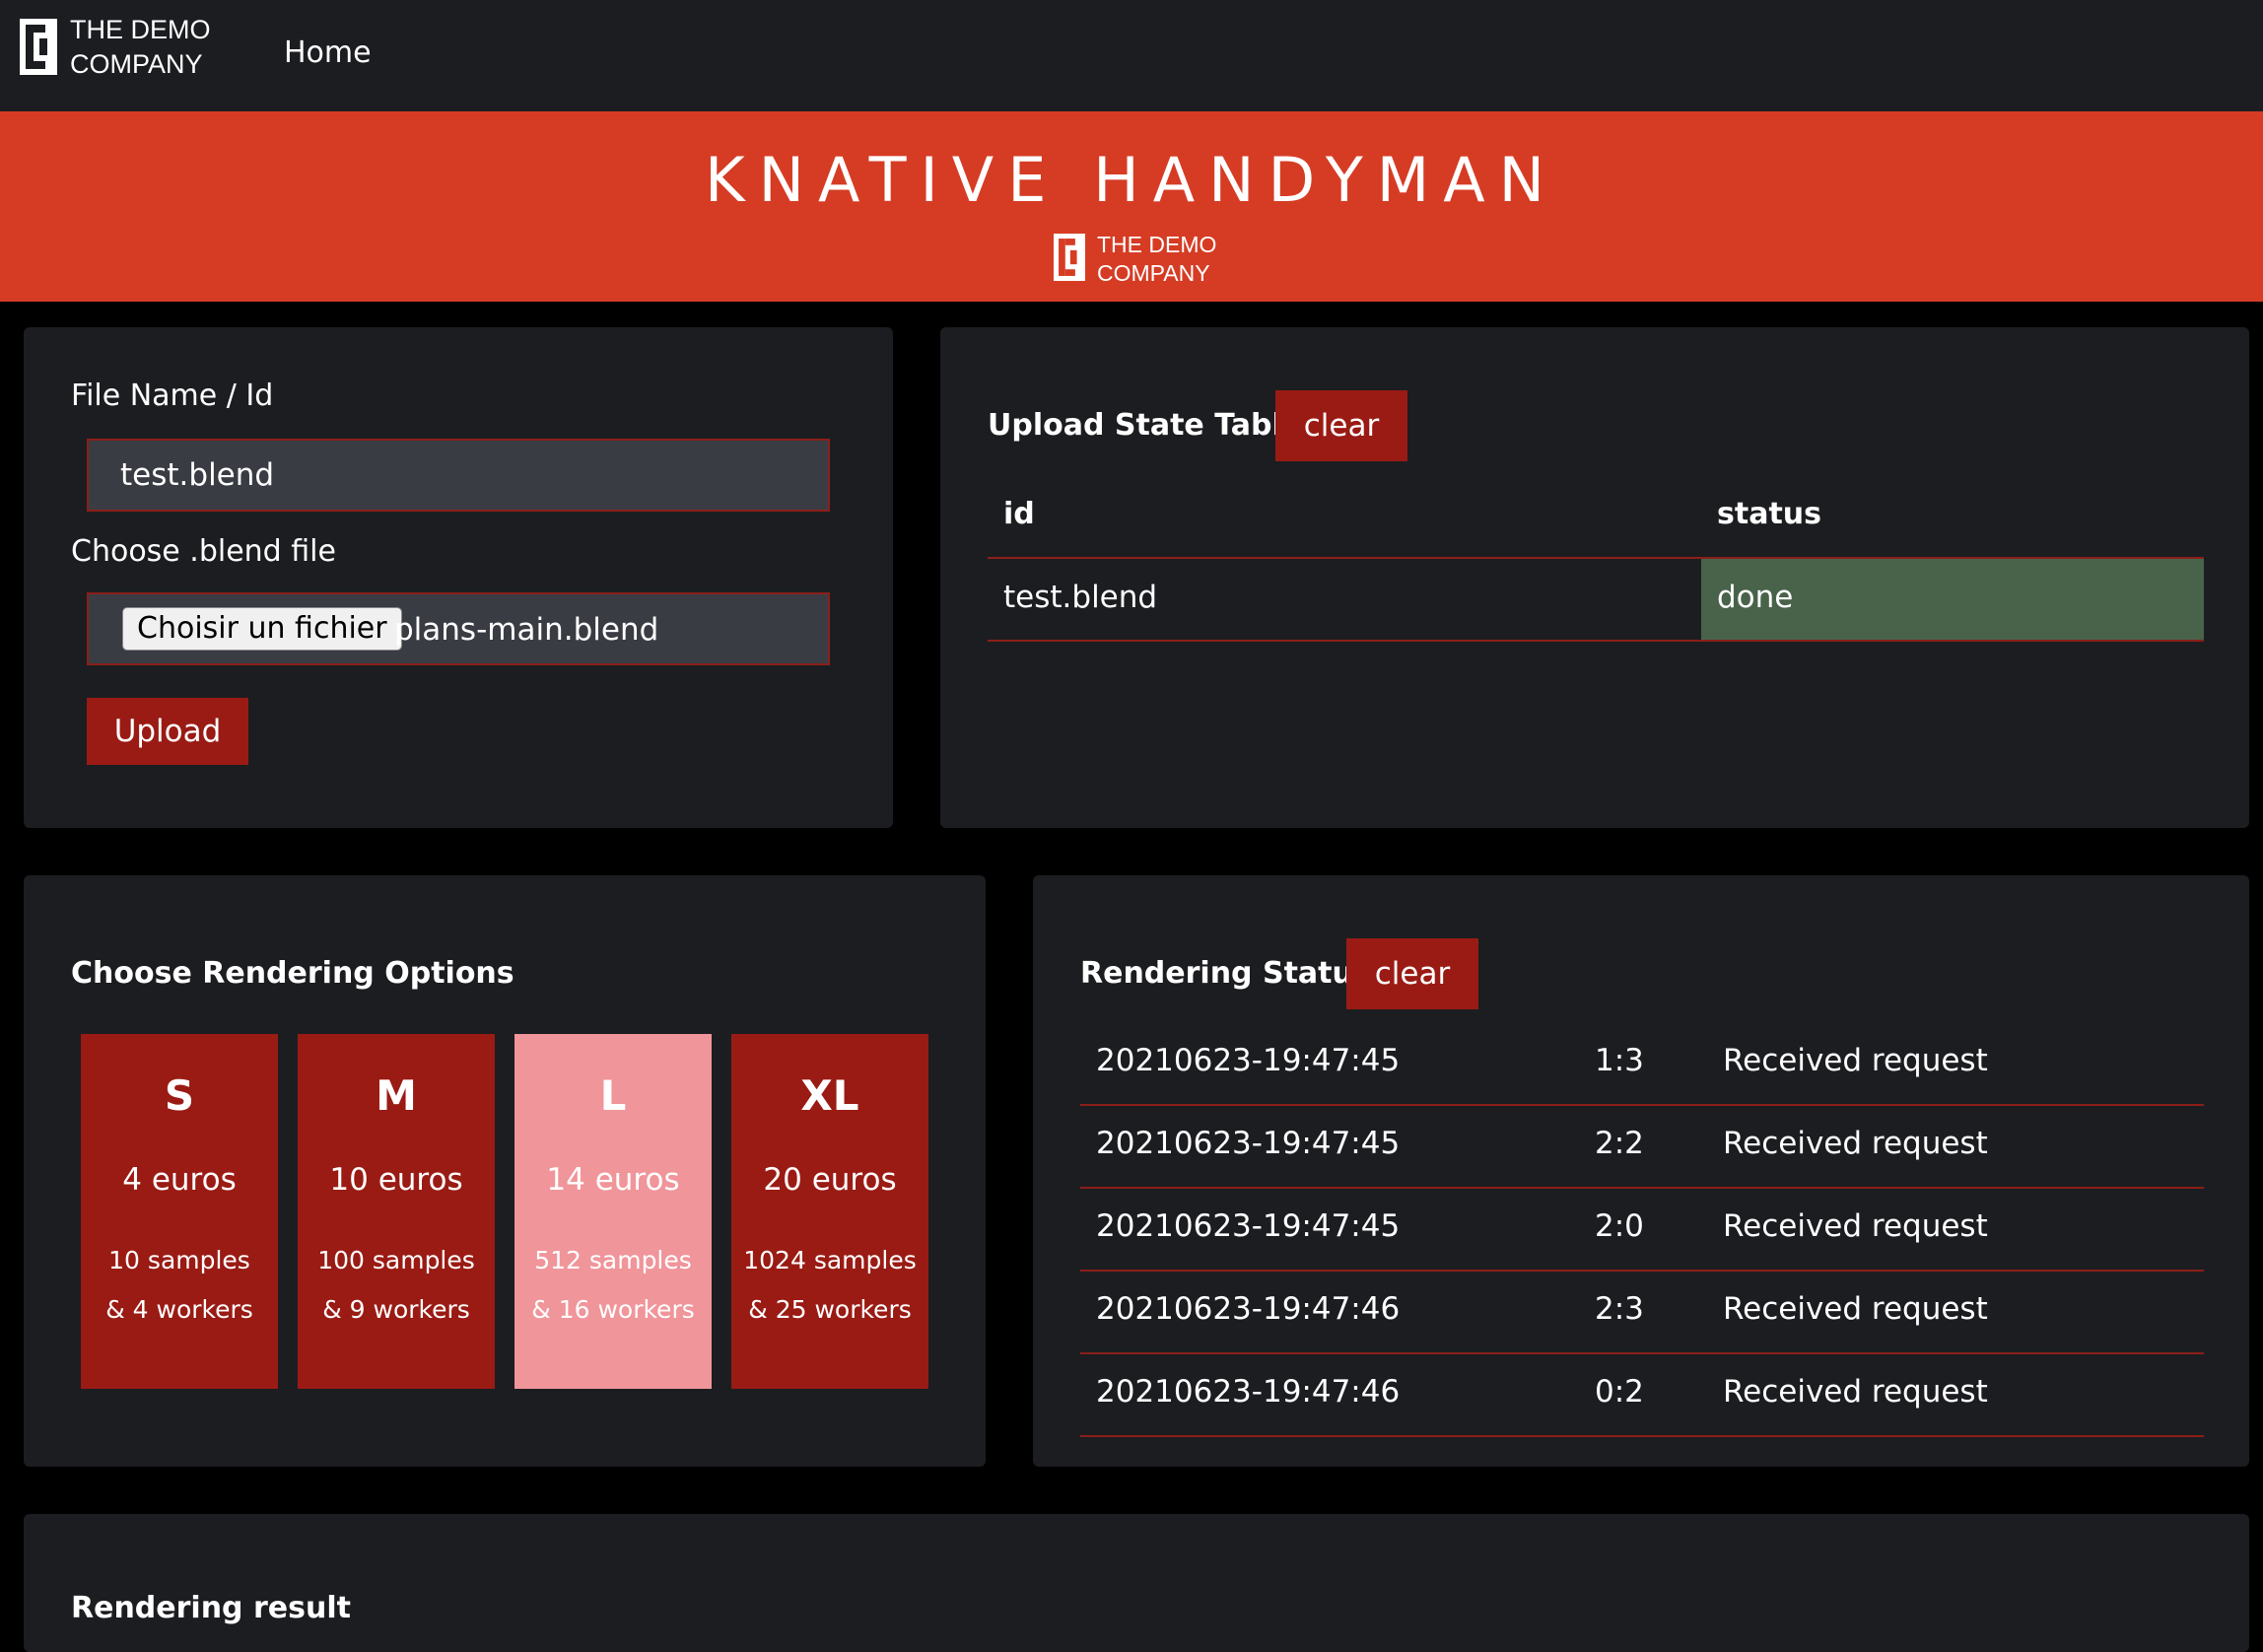 Image resolution: width=2263 pixels, height=1652 pixels. What do you see at coordinates (613, 1309) in the screenshot?
I see `option-workers: & 16 workers` at bounding box center [613, 1309].